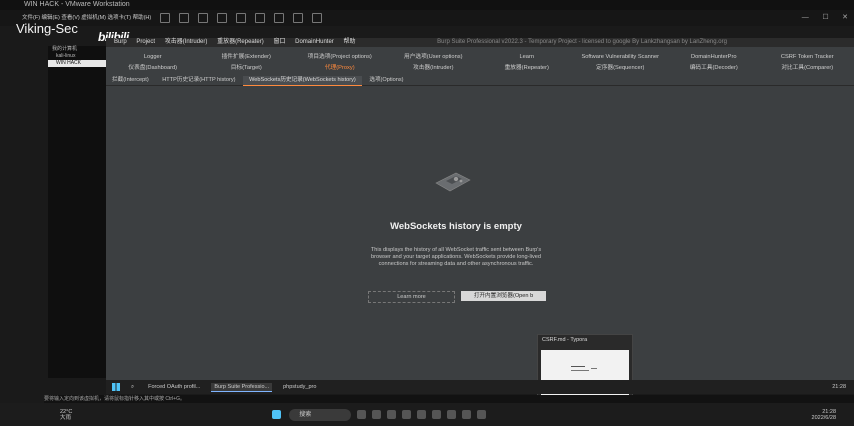  I want to click on subtab-websockets-history: WebSockets历史记录(WebSockets history), so click(302, 81).